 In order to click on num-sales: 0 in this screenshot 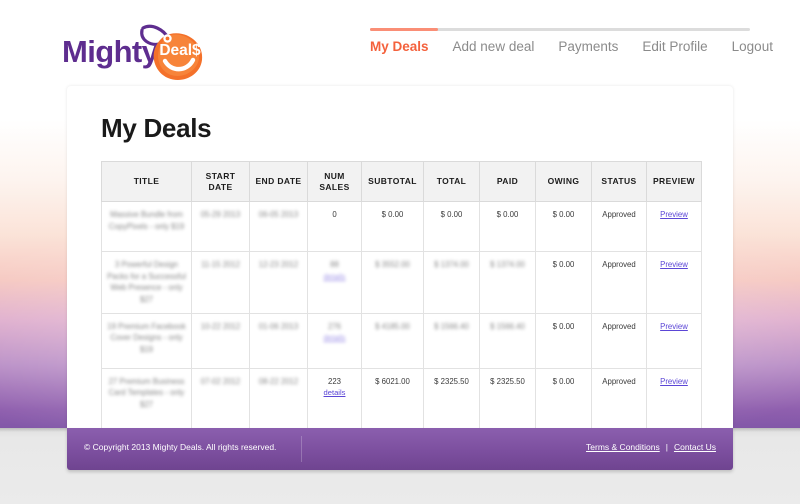, I will do `click(334, 214)`.